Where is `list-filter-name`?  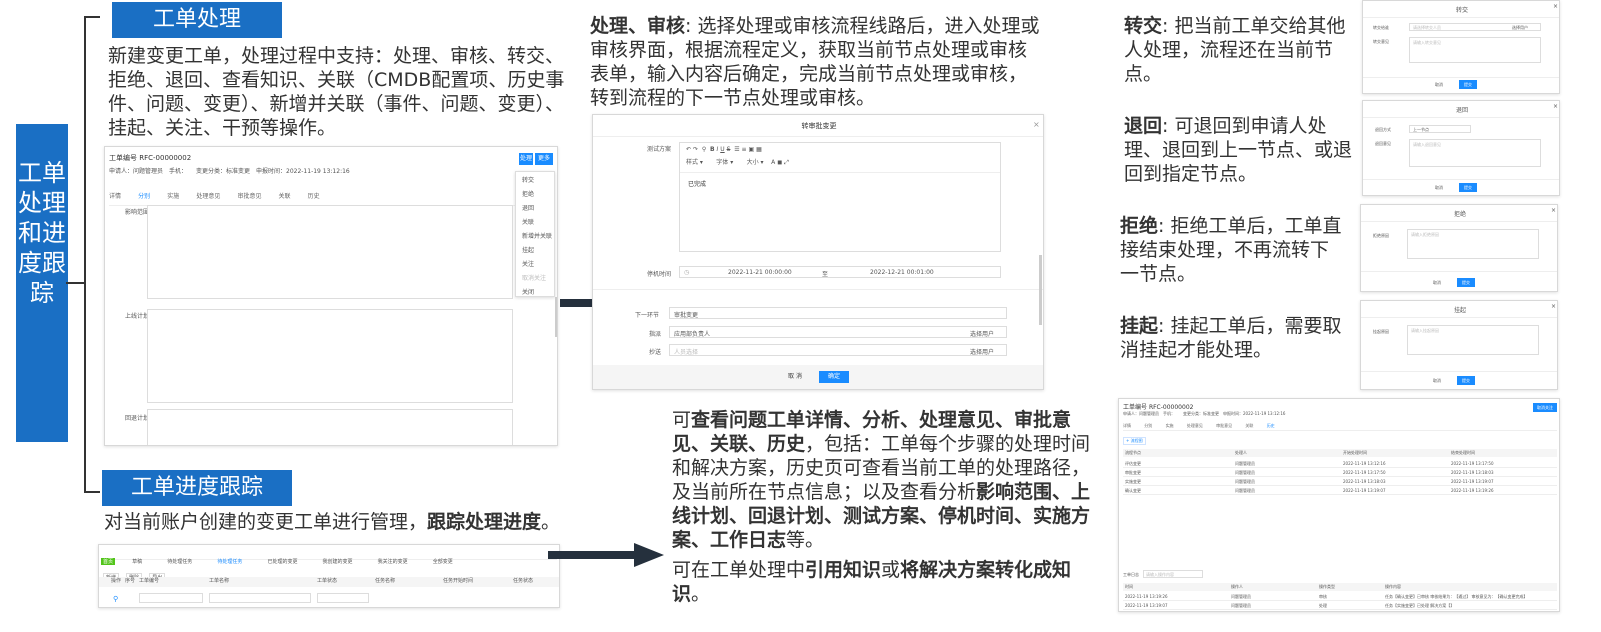
list-filter-name is located at coordinates (260, 598).